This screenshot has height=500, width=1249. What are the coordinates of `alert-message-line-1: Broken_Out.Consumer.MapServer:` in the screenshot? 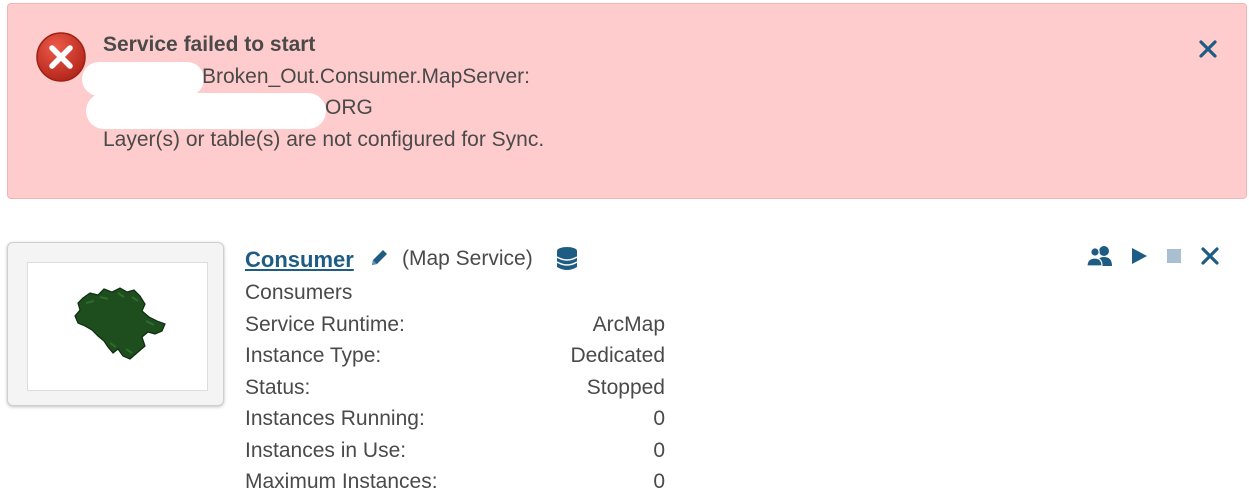 It's located at (366, 76).